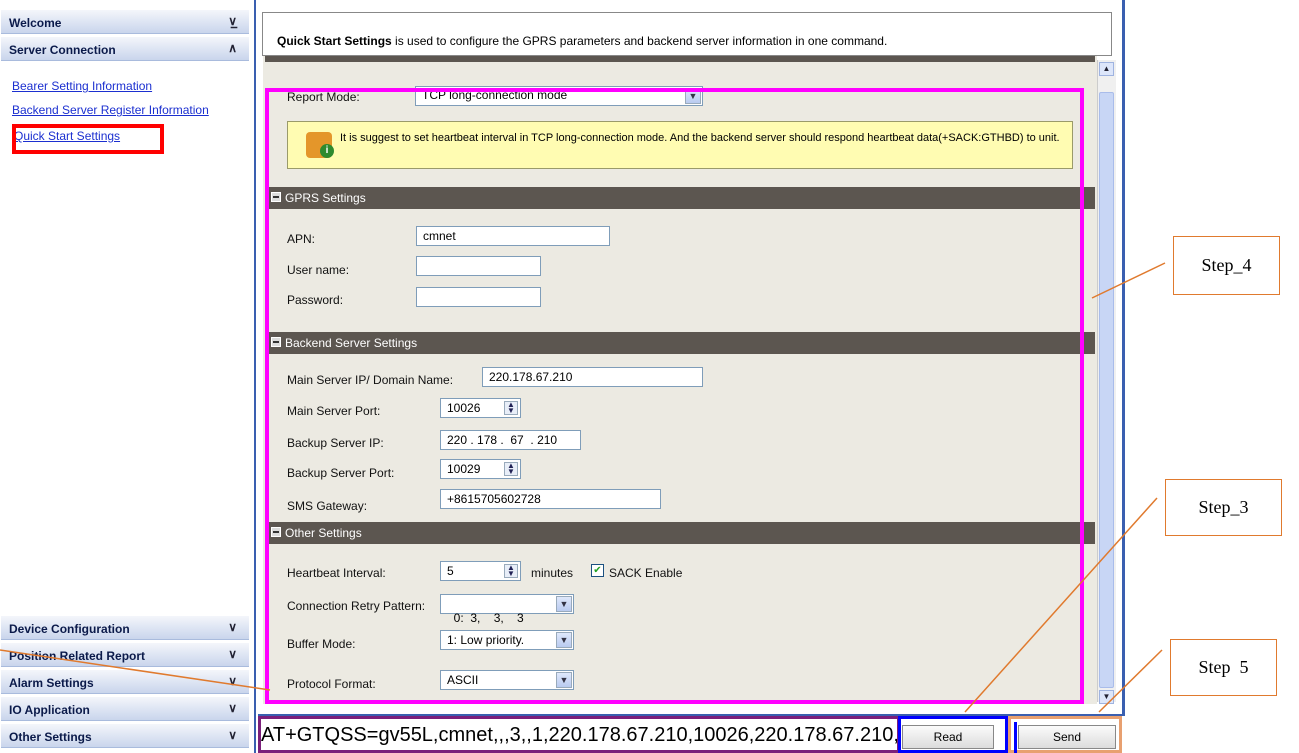 The image size is (1299, 753). What do you see at coordinates (135, 670) in the screenshot?
I see `callout-line-left` at bounding box center [135, 670].